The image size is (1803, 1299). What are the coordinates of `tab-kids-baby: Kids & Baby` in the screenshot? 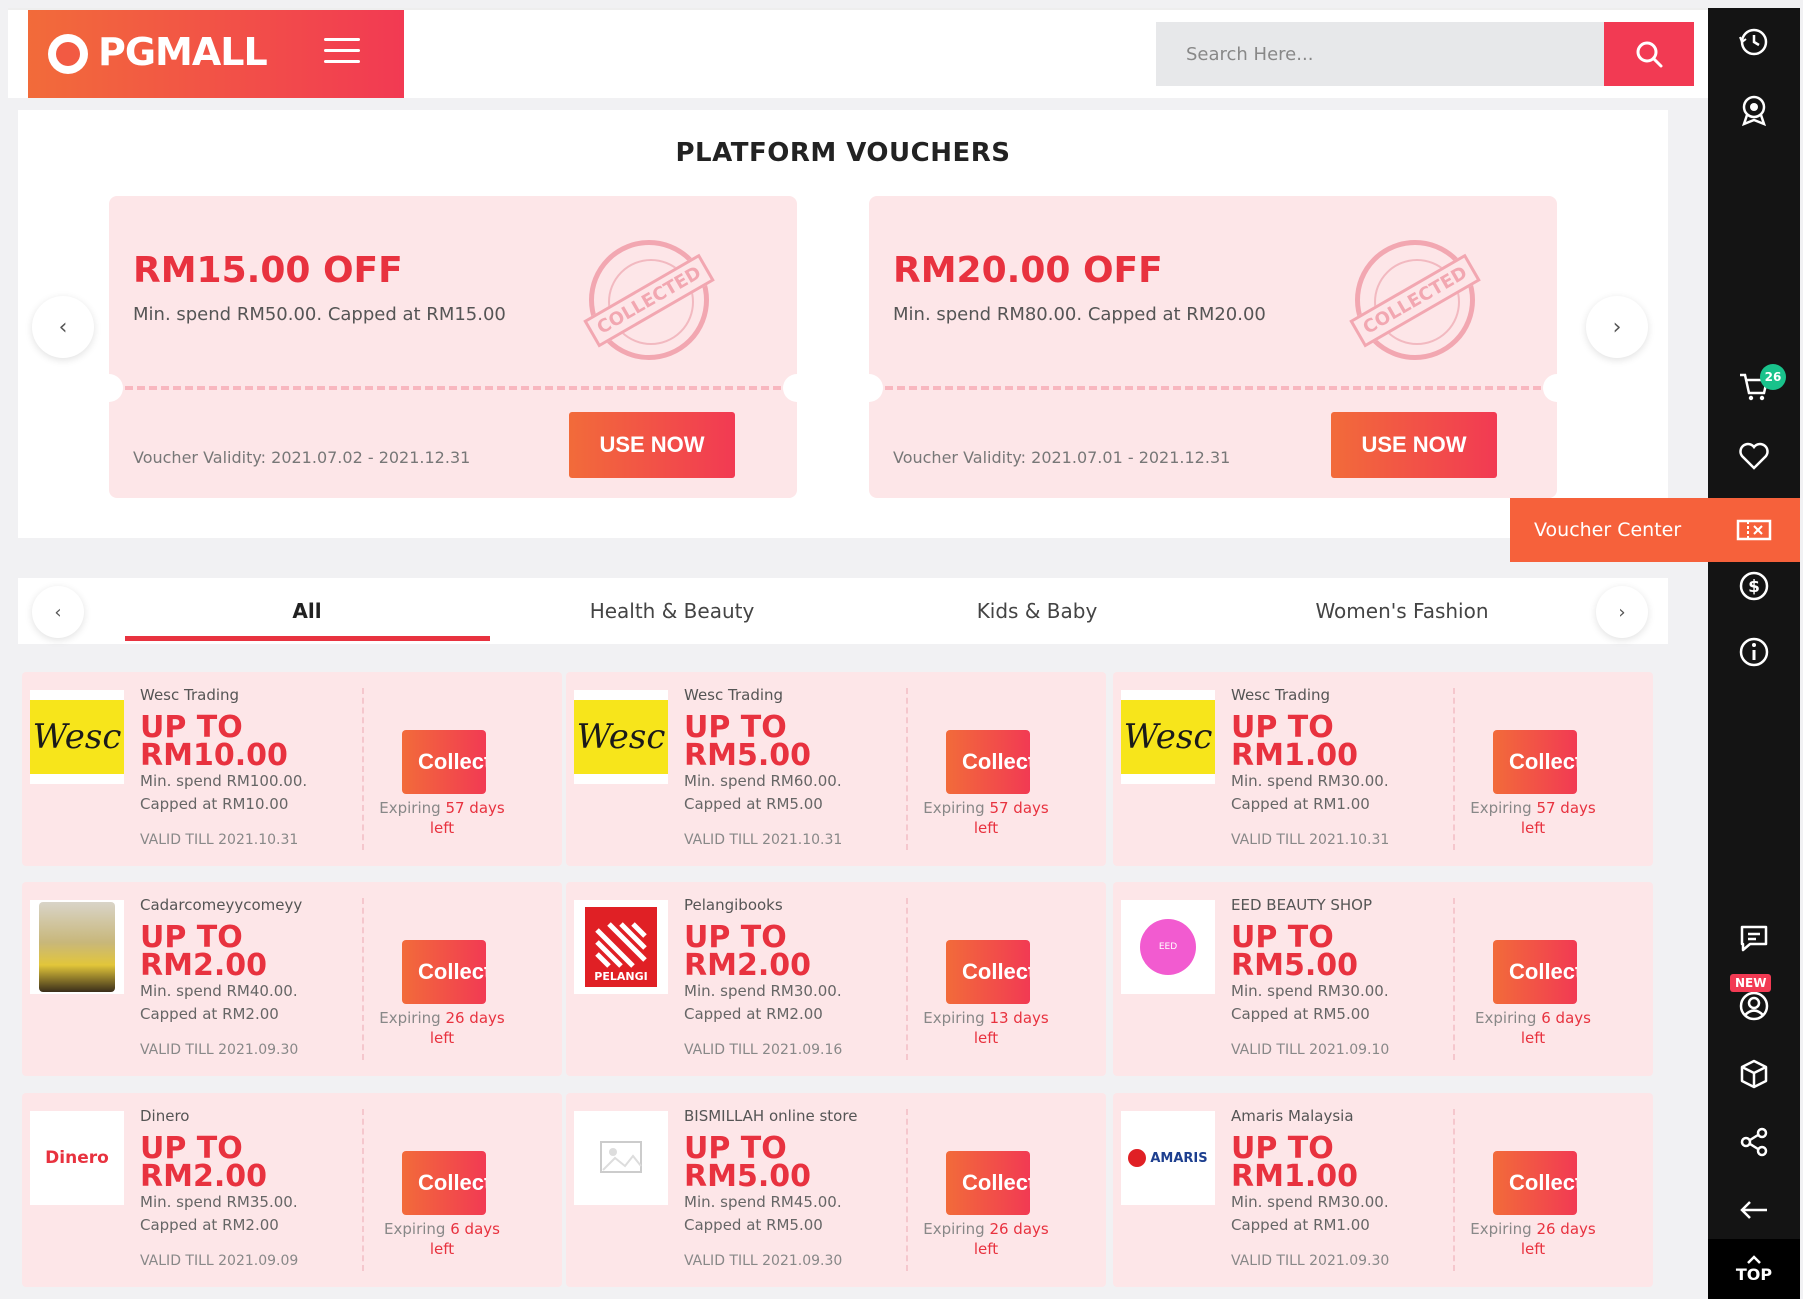 It's located at (1037, 611).